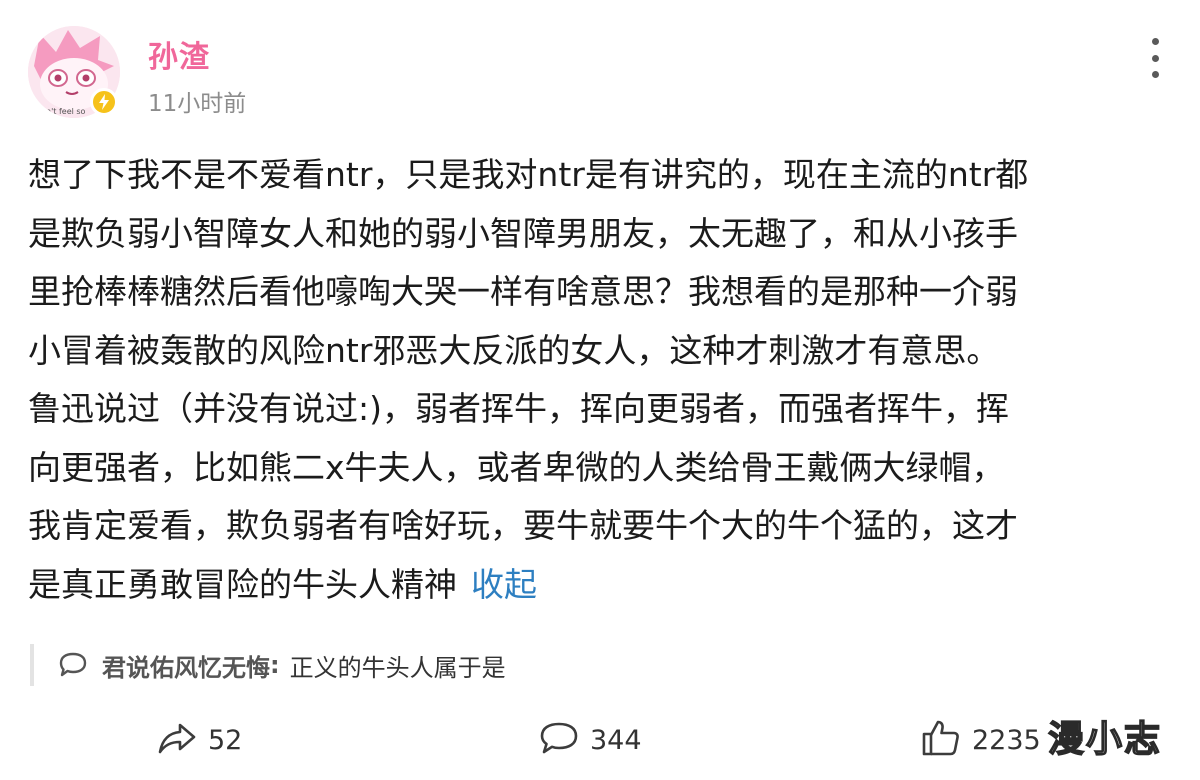 The width and height of the screenshot is (1200, 780). I want to click on post-line: 里抢棒棒糖然后看他嚎啕大哭一样有啥意思？我想看的是那种一介弱, so click(523, 291).